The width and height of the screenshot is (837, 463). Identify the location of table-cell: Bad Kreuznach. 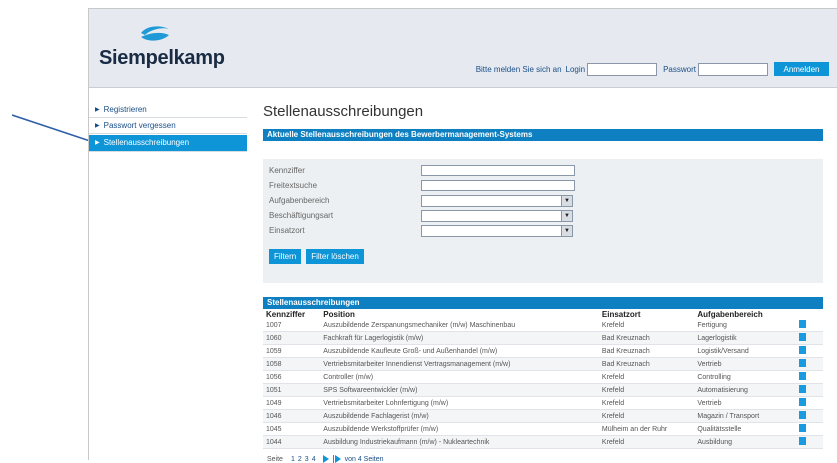
(646, 338).